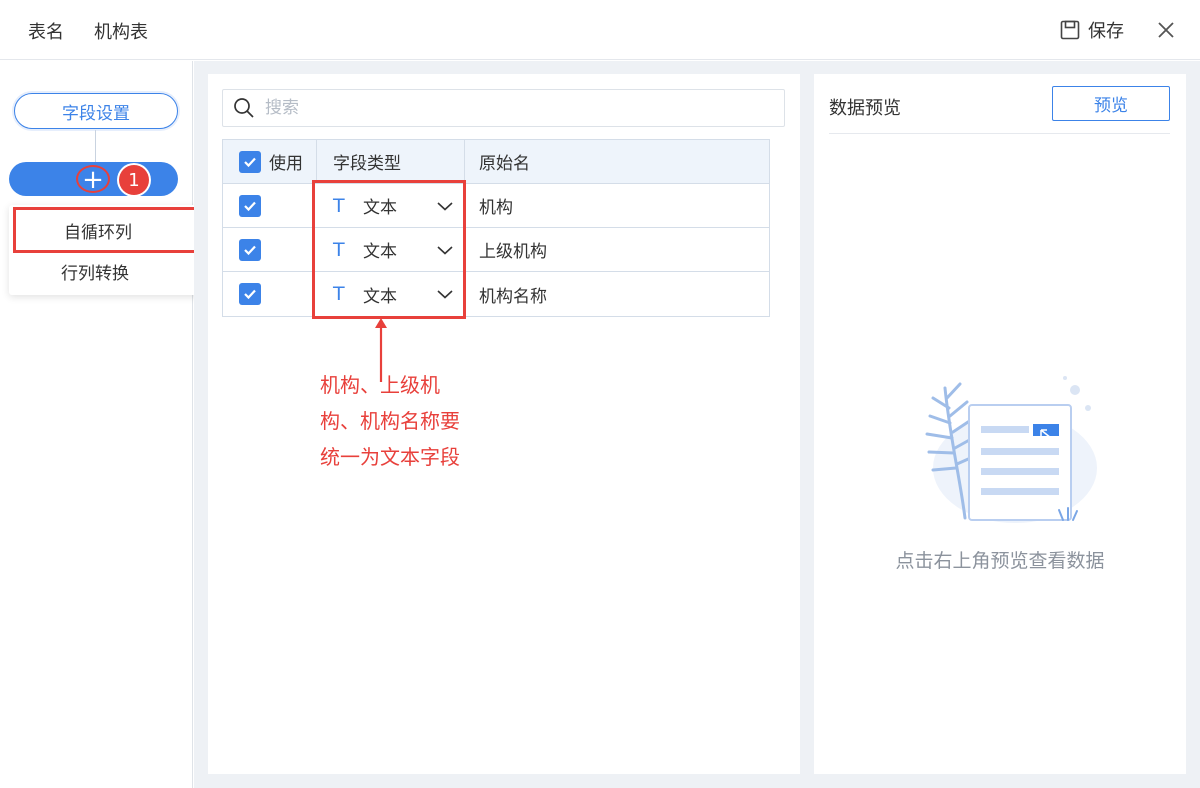 This screenshot has height=788, width=1200. I want to click on search-box, so click(503, 108).